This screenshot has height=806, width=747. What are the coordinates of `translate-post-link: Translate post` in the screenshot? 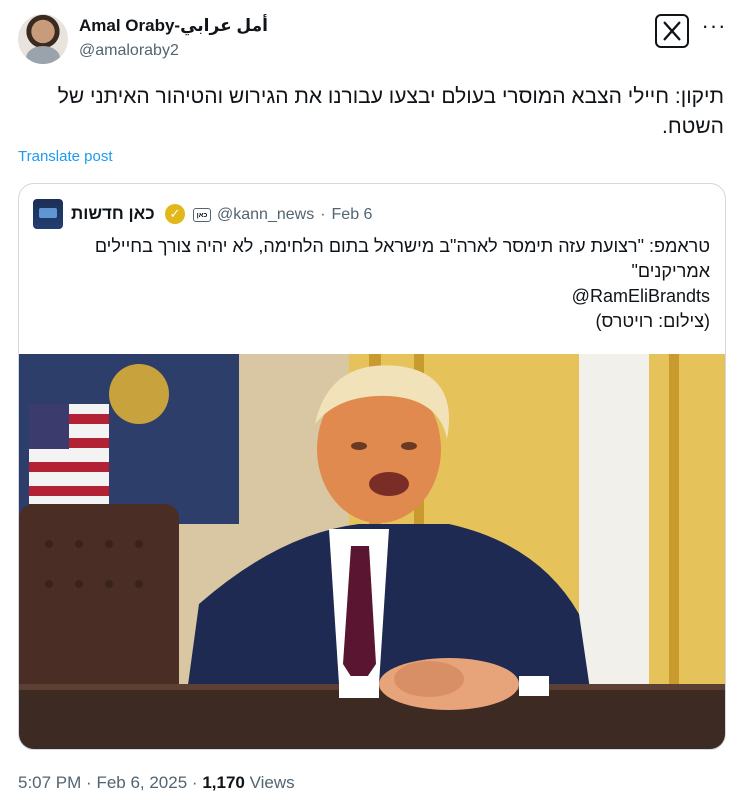 It's located at (65, 156).